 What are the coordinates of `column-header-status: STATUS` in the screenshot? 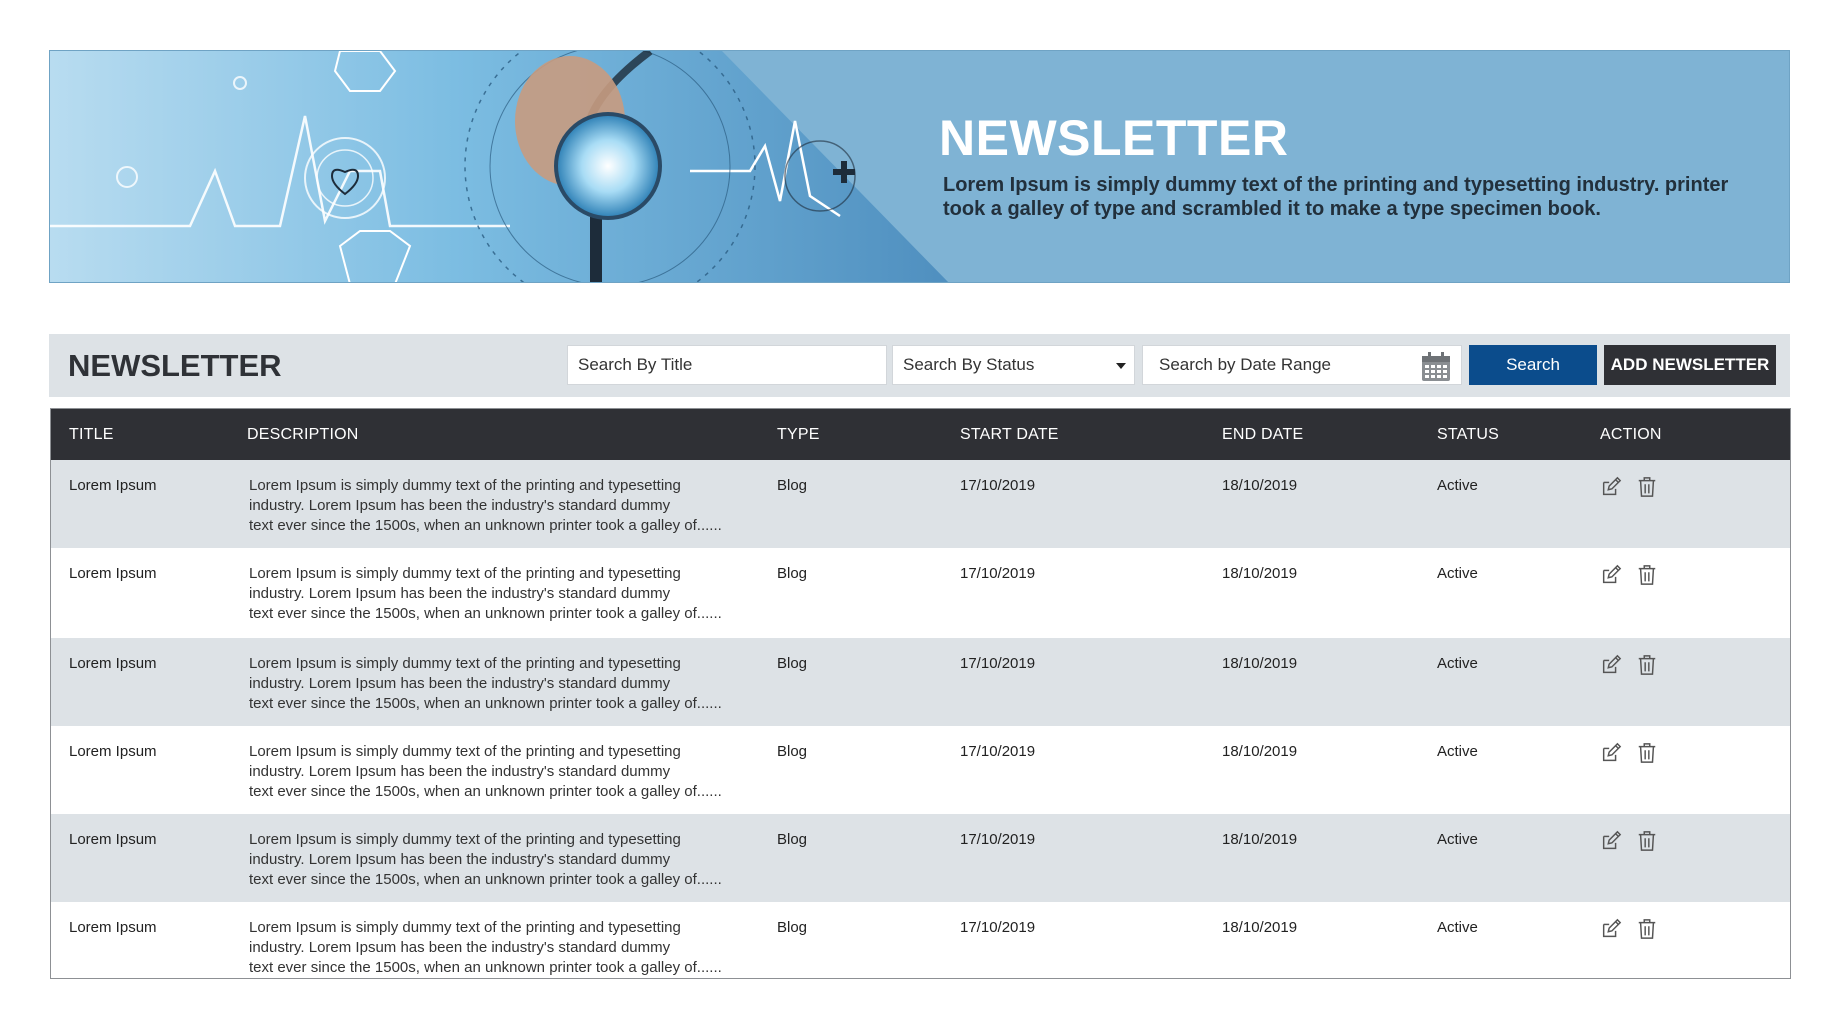 It's located at (1500, 434).